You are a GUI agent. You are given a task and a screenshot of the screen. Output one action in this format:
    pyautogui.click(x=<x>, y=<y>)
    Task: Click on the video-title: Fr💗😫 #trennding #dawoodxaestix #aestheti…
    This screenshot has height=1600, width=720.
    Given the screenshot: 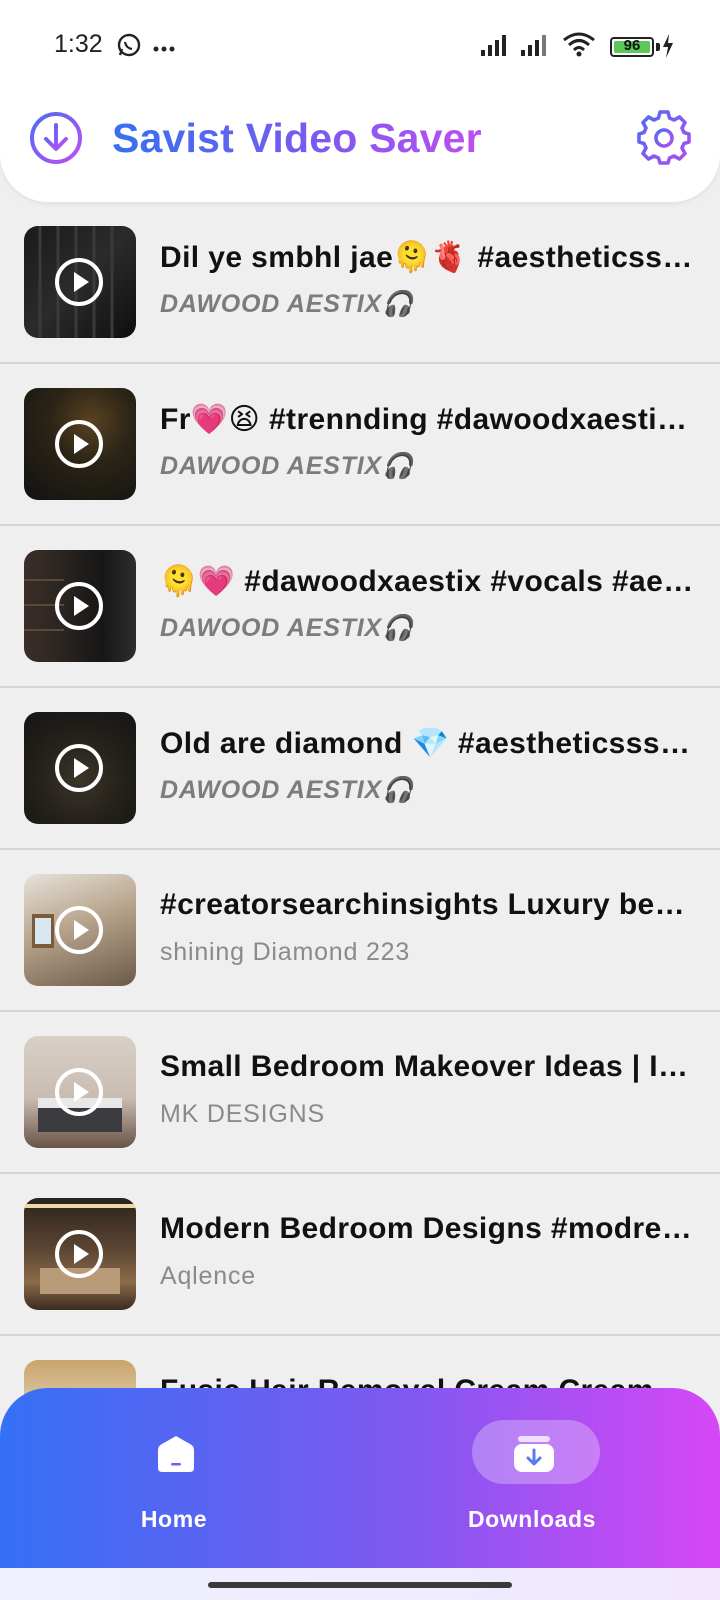 What is the action you would take?
    pyautogui.click(x=428, y=419)
    